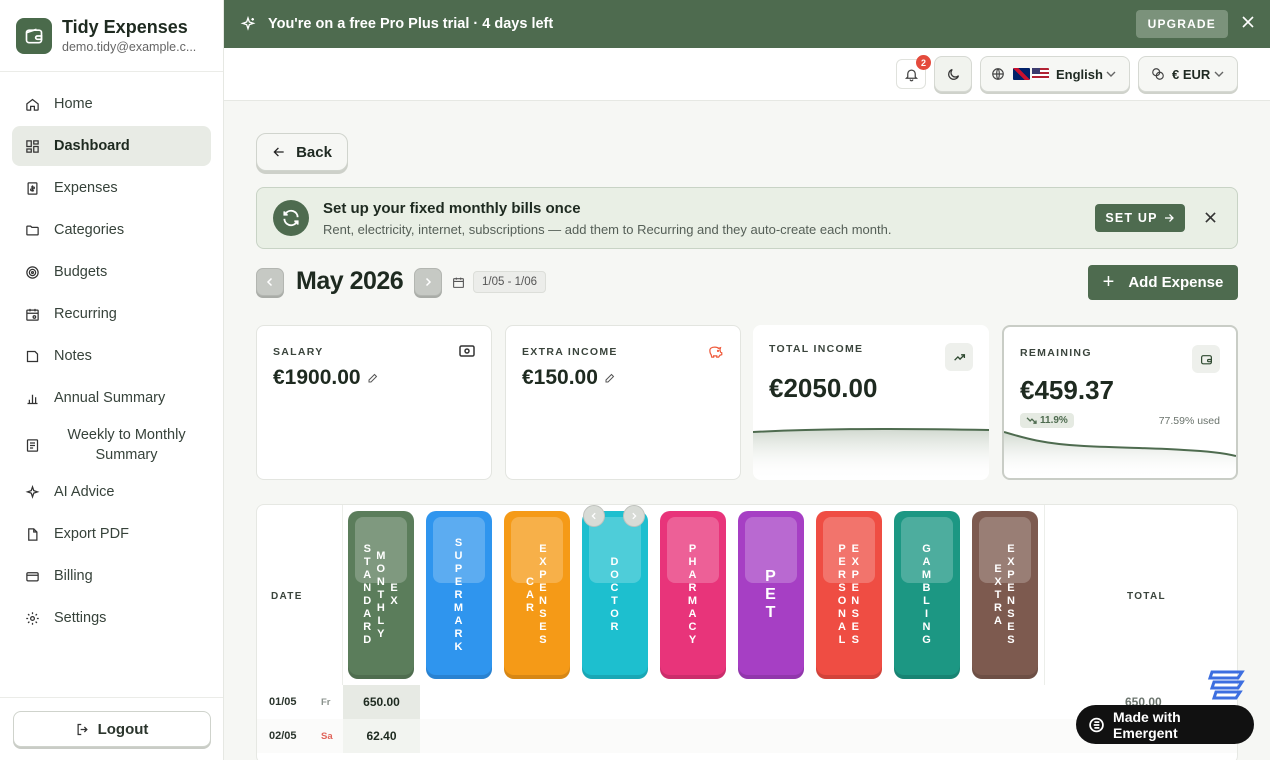  Describe the element at coordinates (569, 378) in the screenshot. I see `extra-income-value-row: €150.00` at that location.